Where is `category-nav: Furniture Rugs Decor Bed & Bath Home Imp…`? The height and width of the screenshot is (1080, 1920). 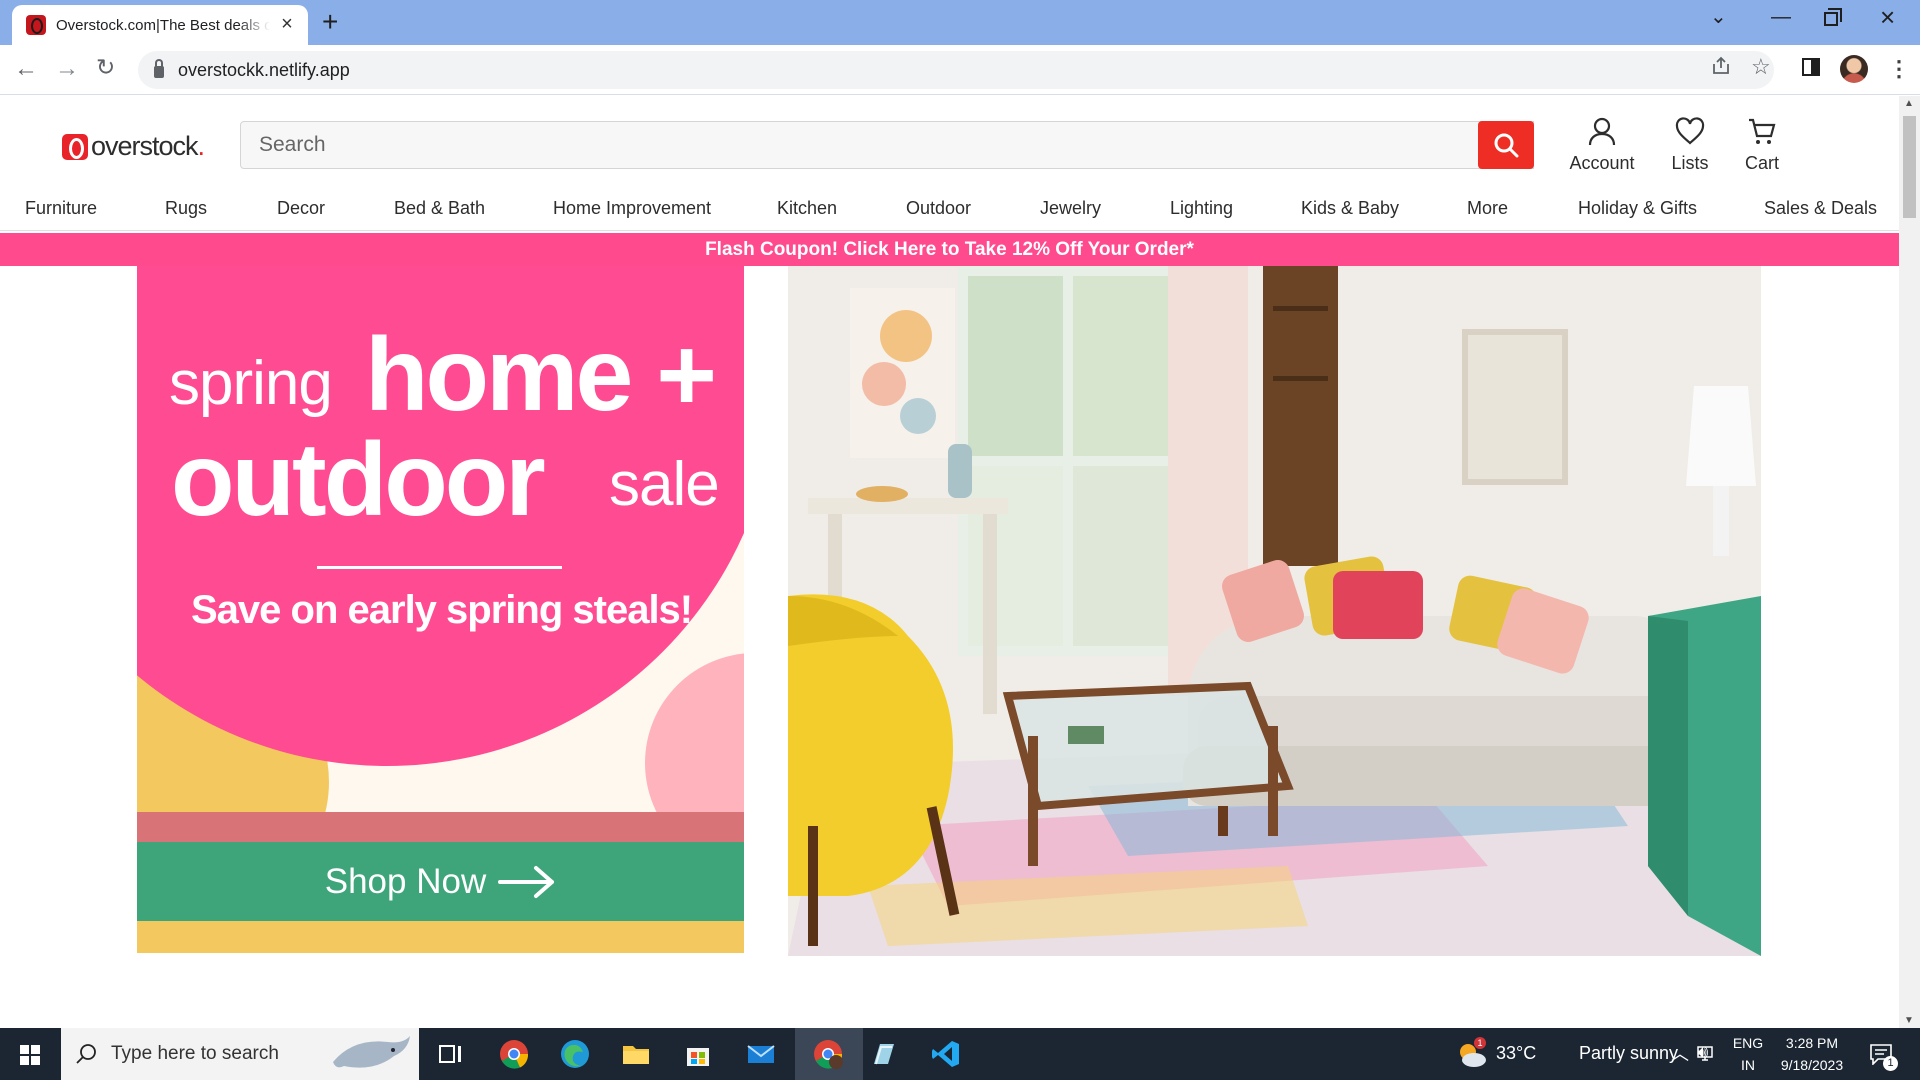 category-nav: Furniture Rugs Decor Bed & Bath Home Imp… is located at coordinates (949, 209).